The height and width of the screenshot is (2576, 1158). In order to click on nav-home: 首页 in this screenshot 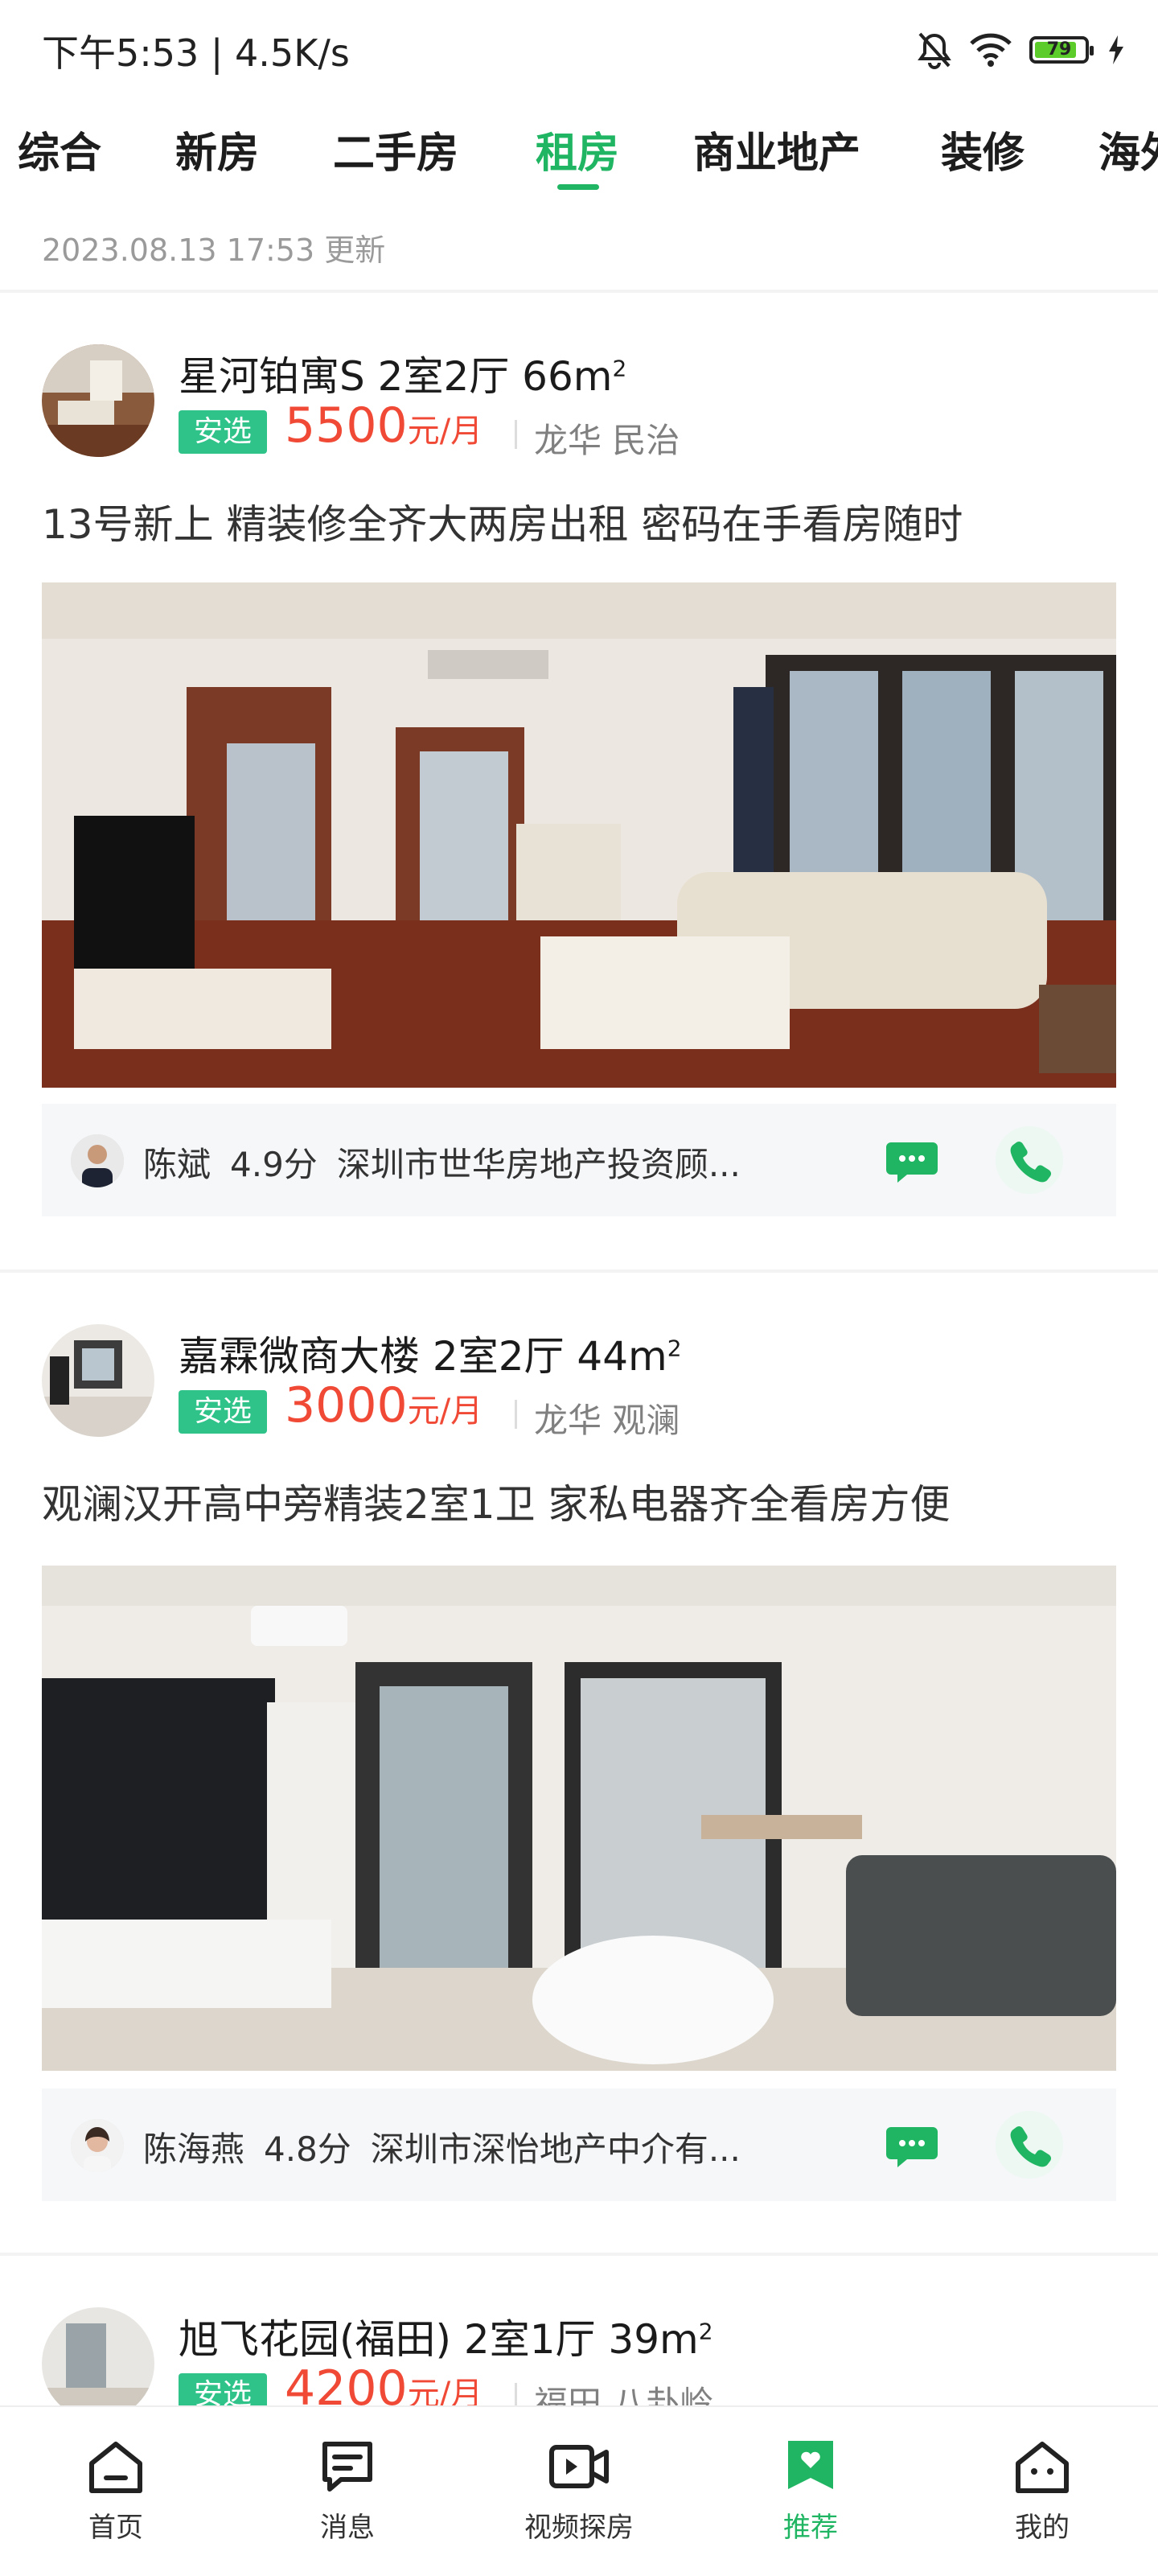, I will do `click(115, 2489)`.